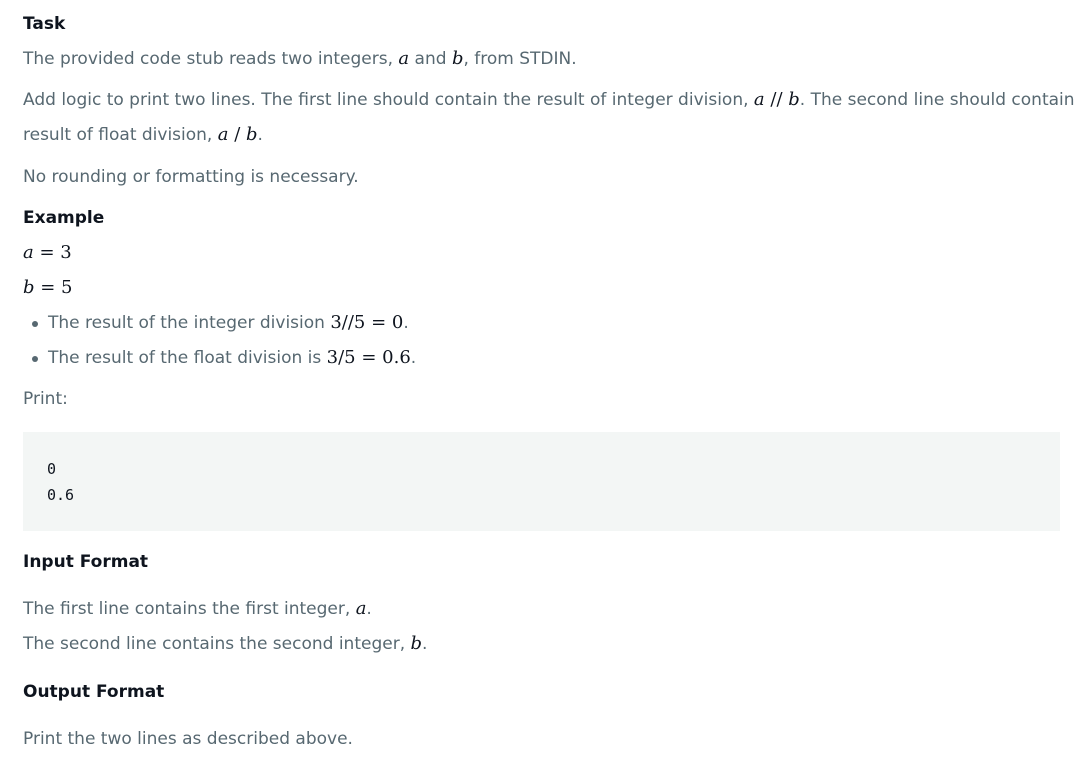 This screenshot has height=758, width=1075. What do you see at coordinates (367, 322) in the screenshot?
I see `bullet-math: 3//5 = 0` at bounding box center [367, 322].